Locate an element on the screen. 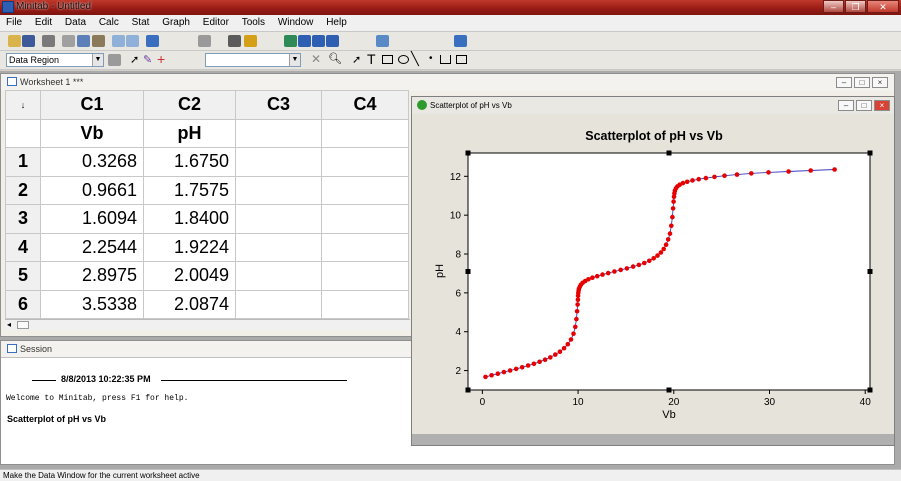  data-direction-arrow: ↓ is located at coordinates (23, 105).